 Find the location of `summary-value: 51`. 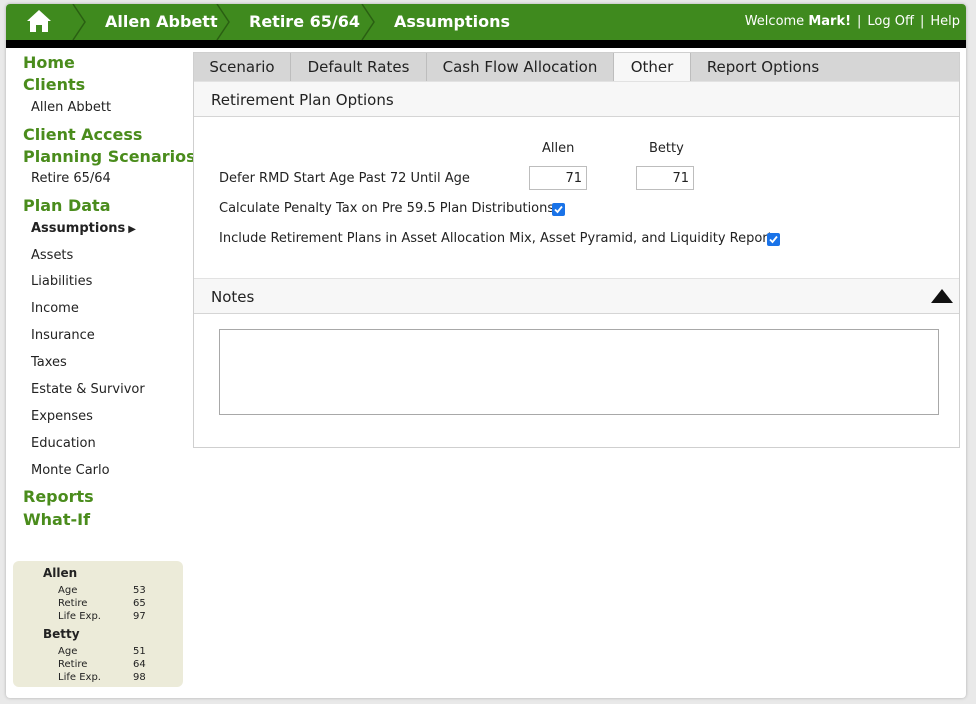

summary-value: 51 is located at coordinates (139, 651).